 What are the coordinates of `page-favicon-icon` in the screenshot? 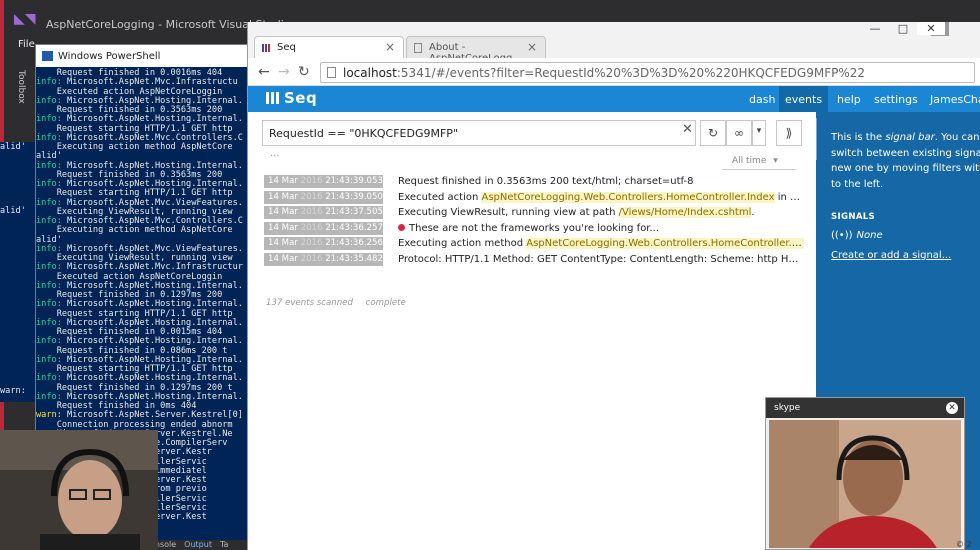 It's located at (418, 48).